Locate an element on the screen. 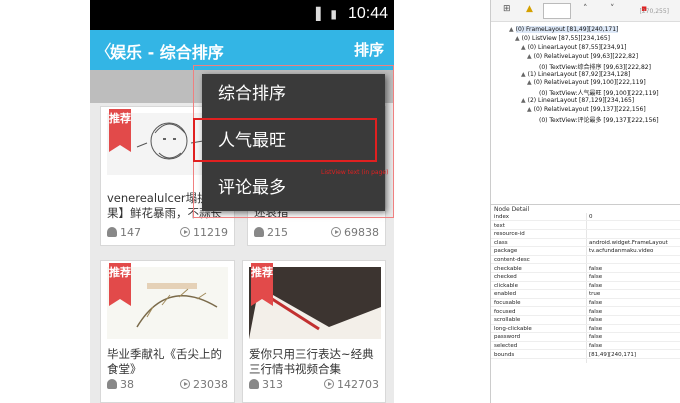  tree-node: ▲ (0) FrameLayout [81,49][240,171] is located at coordinates (564, 29).